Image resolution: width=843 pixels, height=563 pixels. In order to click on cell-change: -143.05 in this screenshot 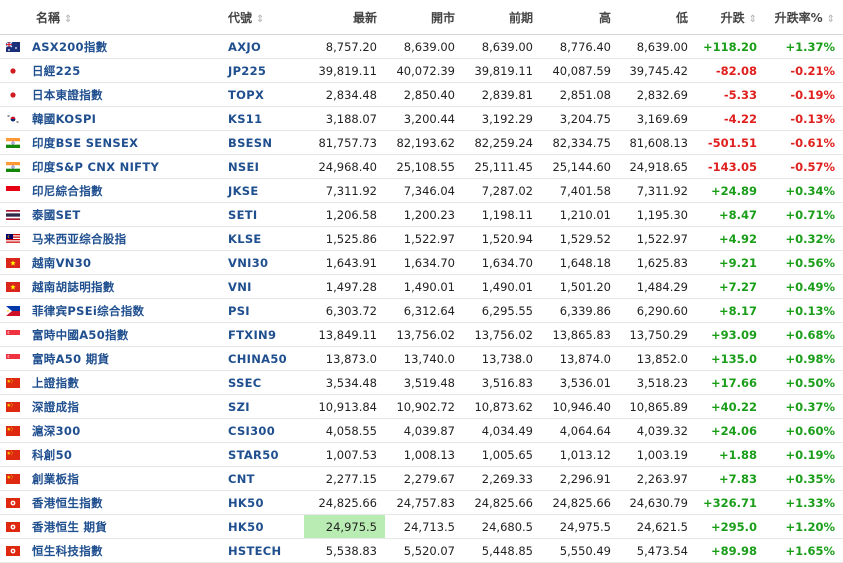, I will do `click(730, 166)`.